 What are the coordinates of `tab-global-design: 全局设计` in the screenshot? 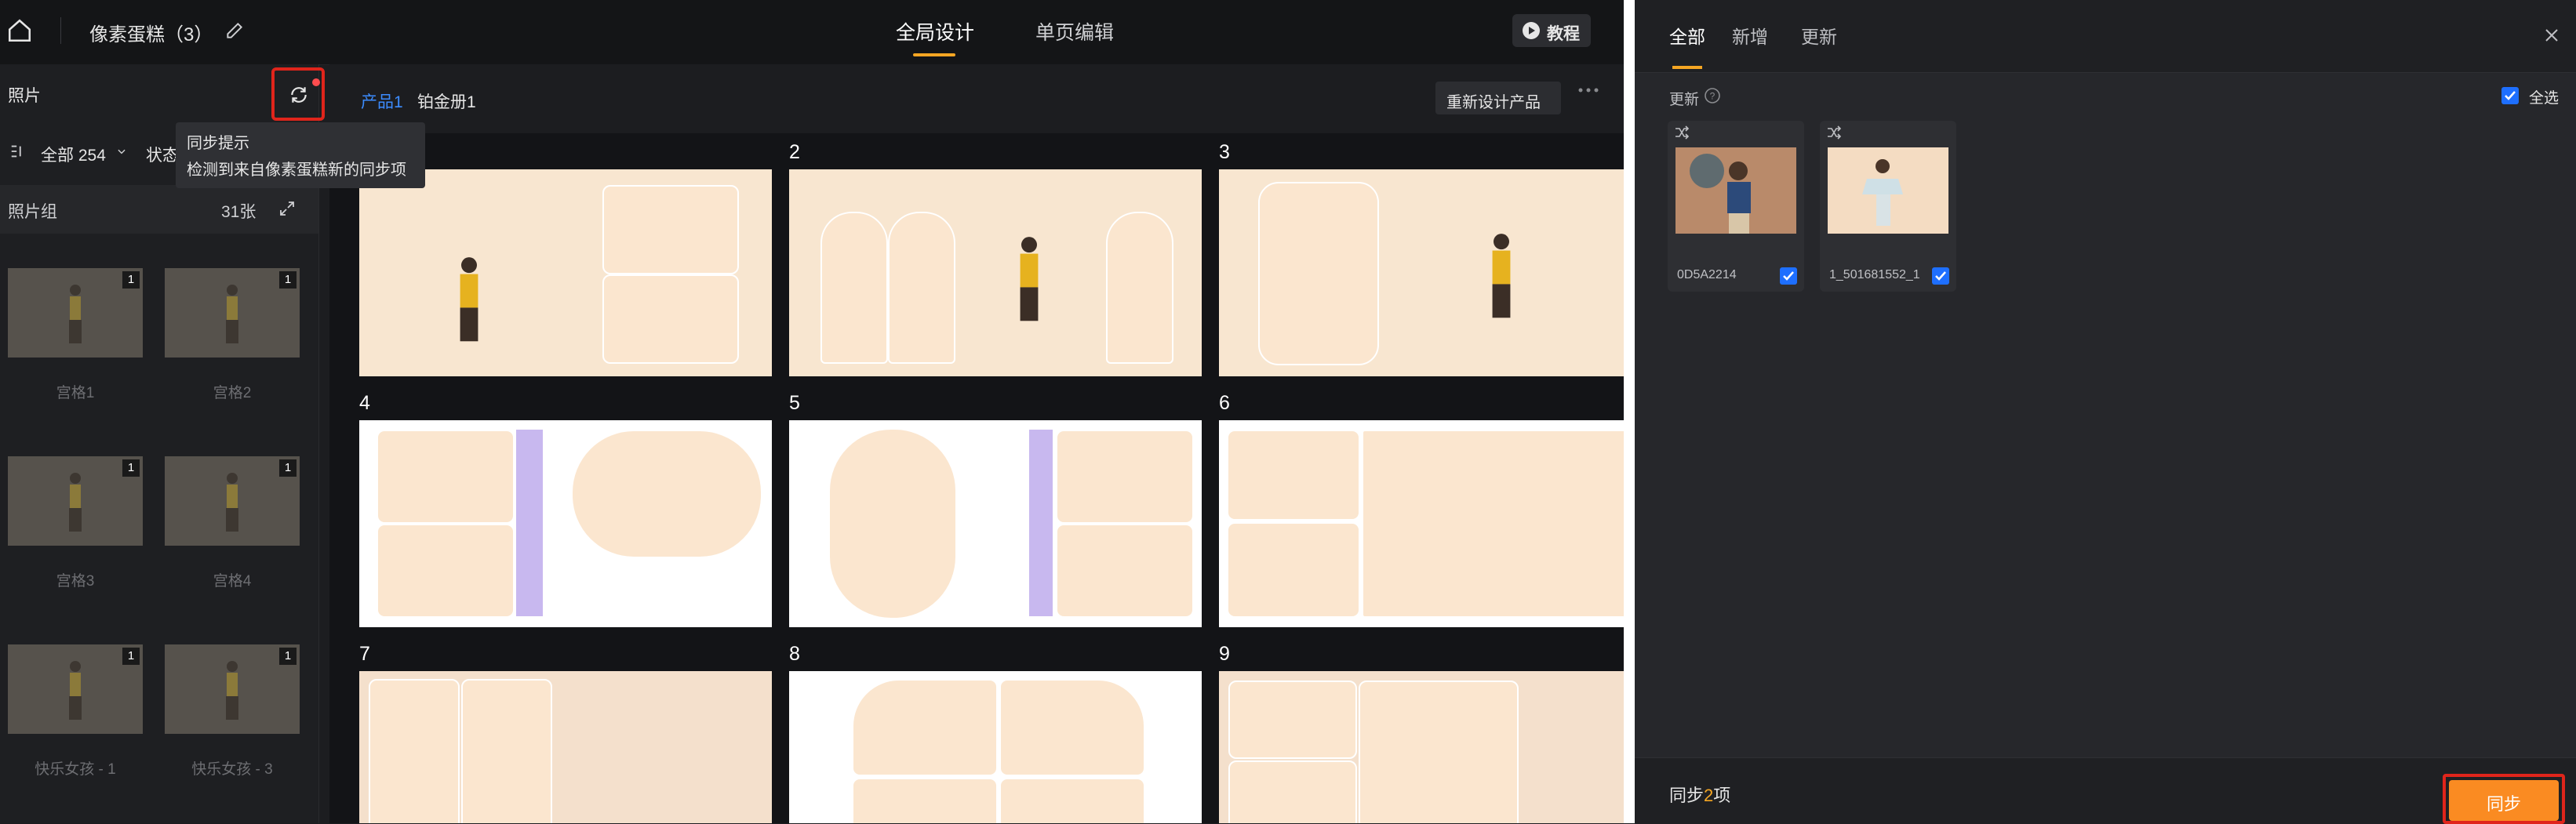 It's located at (935, 31).